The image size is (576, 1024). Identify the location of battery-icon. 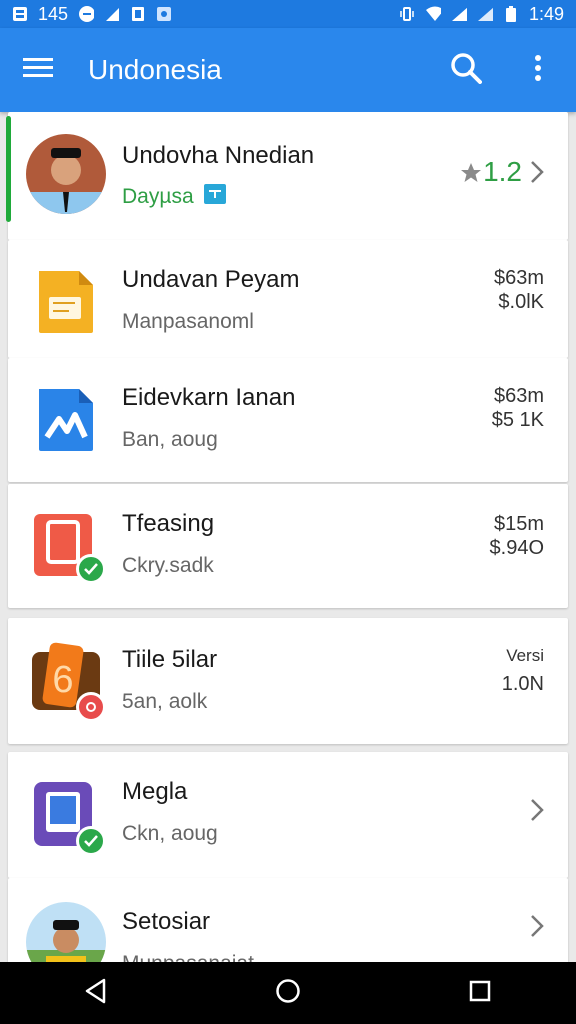
(511, 14).